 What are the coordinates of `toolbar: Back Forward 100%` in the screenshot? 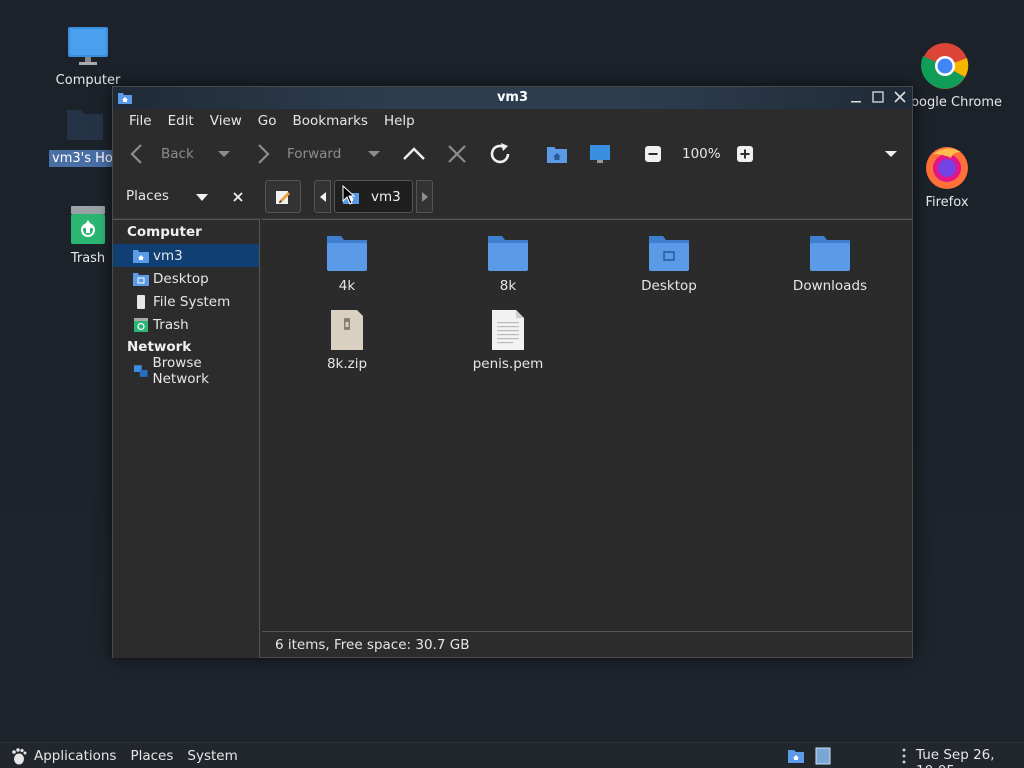 It's located at (512, 154).